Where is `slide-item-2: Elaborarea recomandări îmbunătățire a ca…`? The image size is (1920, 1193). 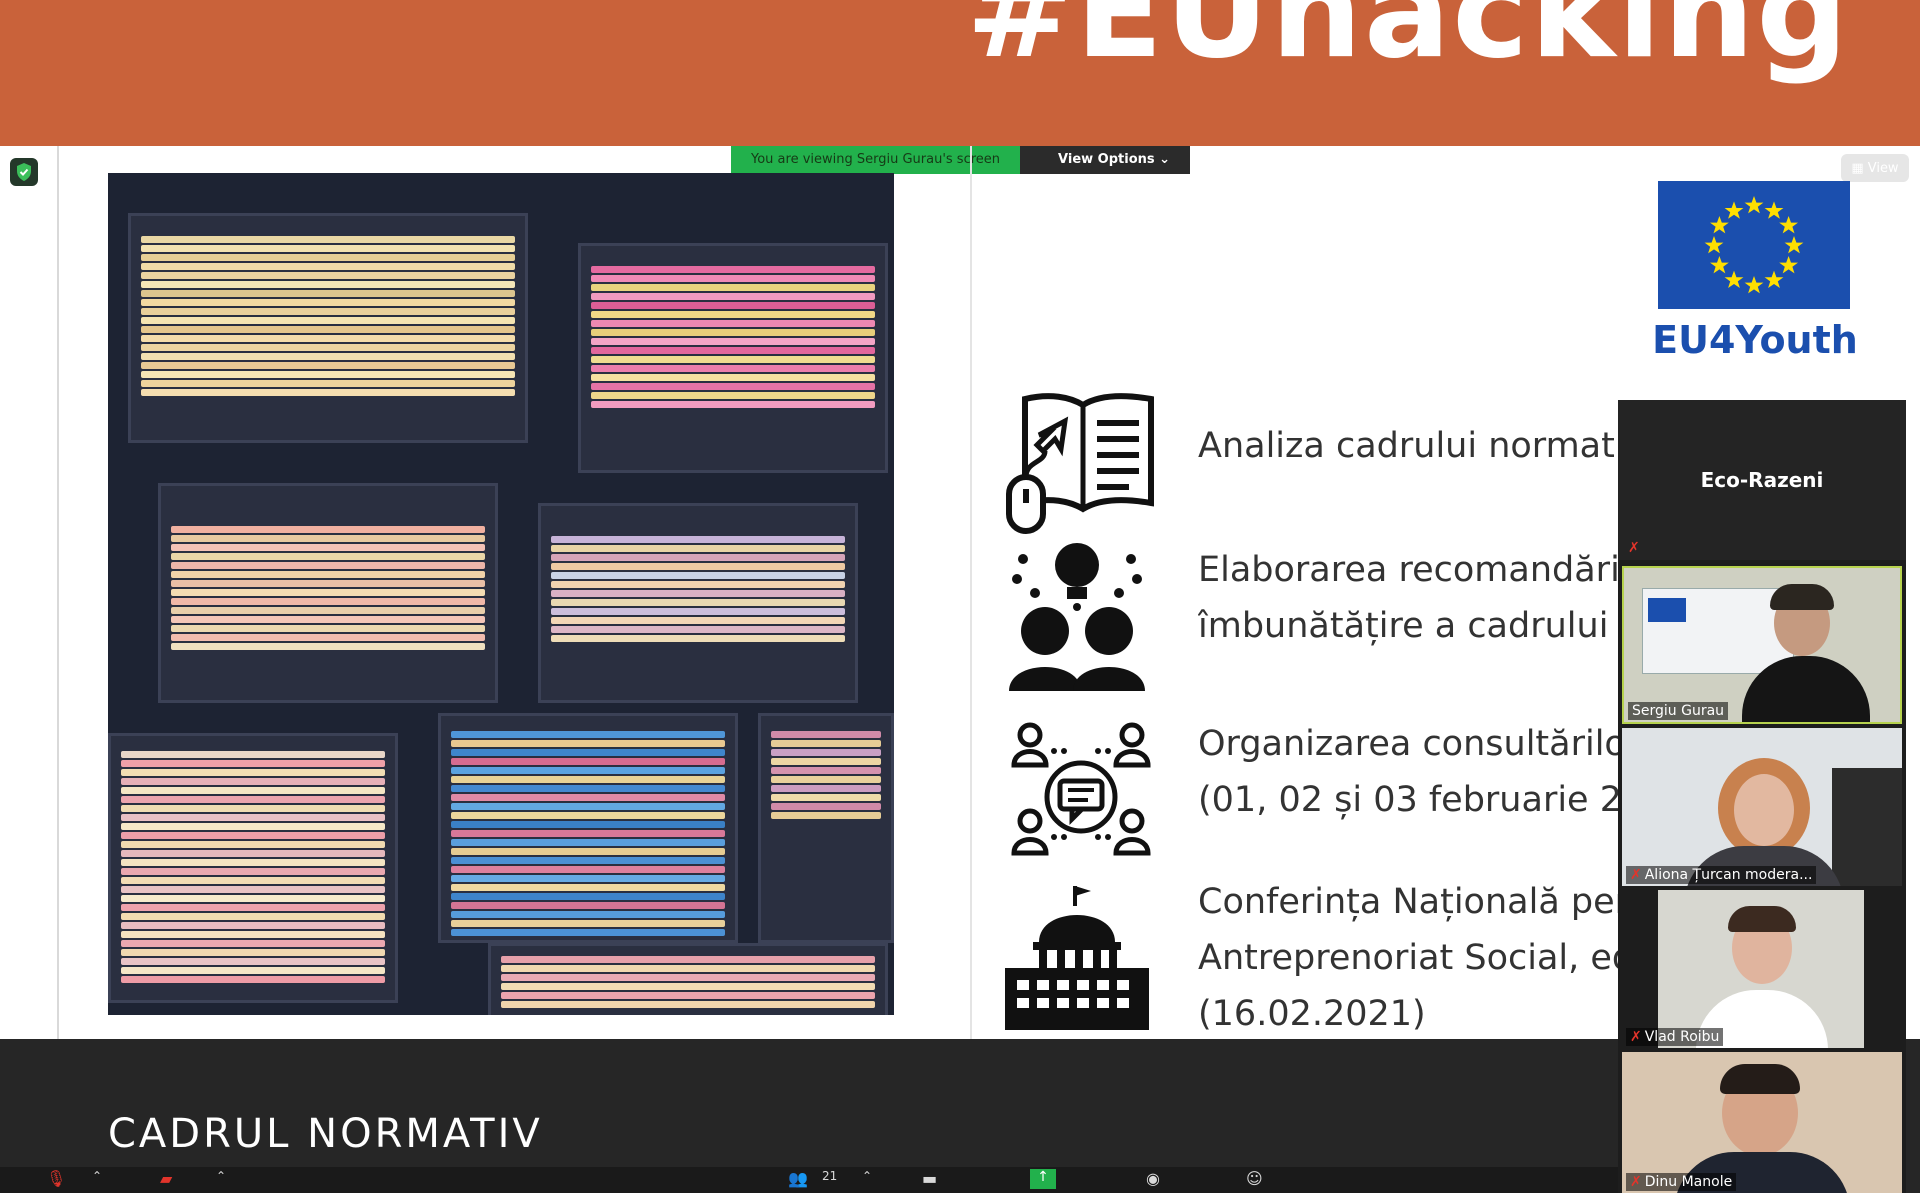
slide-item-2: Elaborarea recomandări îmbunătățire a ca… is located at coordinates (1408, 598).